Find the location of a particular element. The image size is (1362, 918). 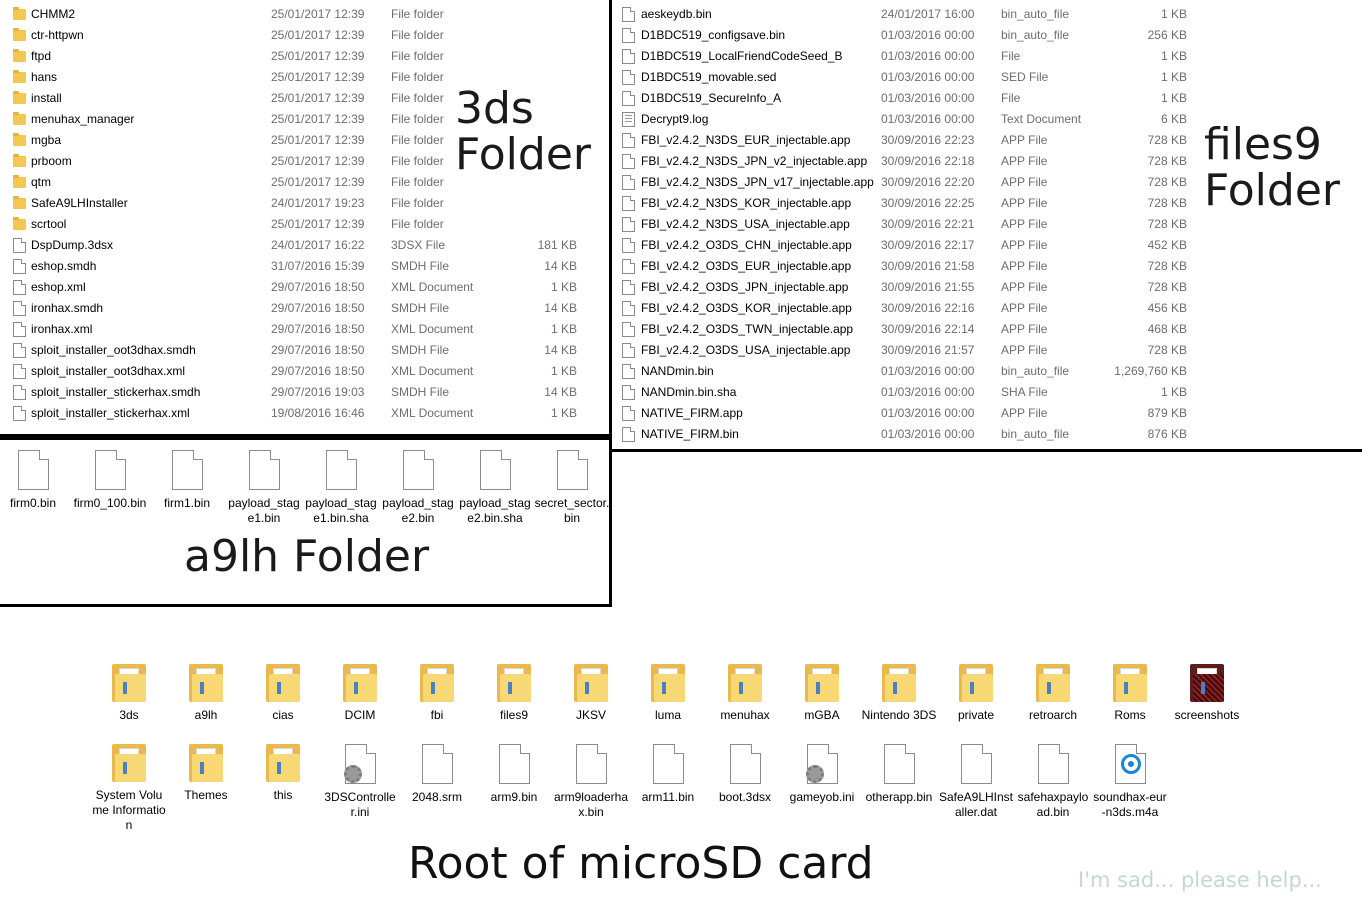

grid-item-roms: Roms is located at coordinates (1130, 693).